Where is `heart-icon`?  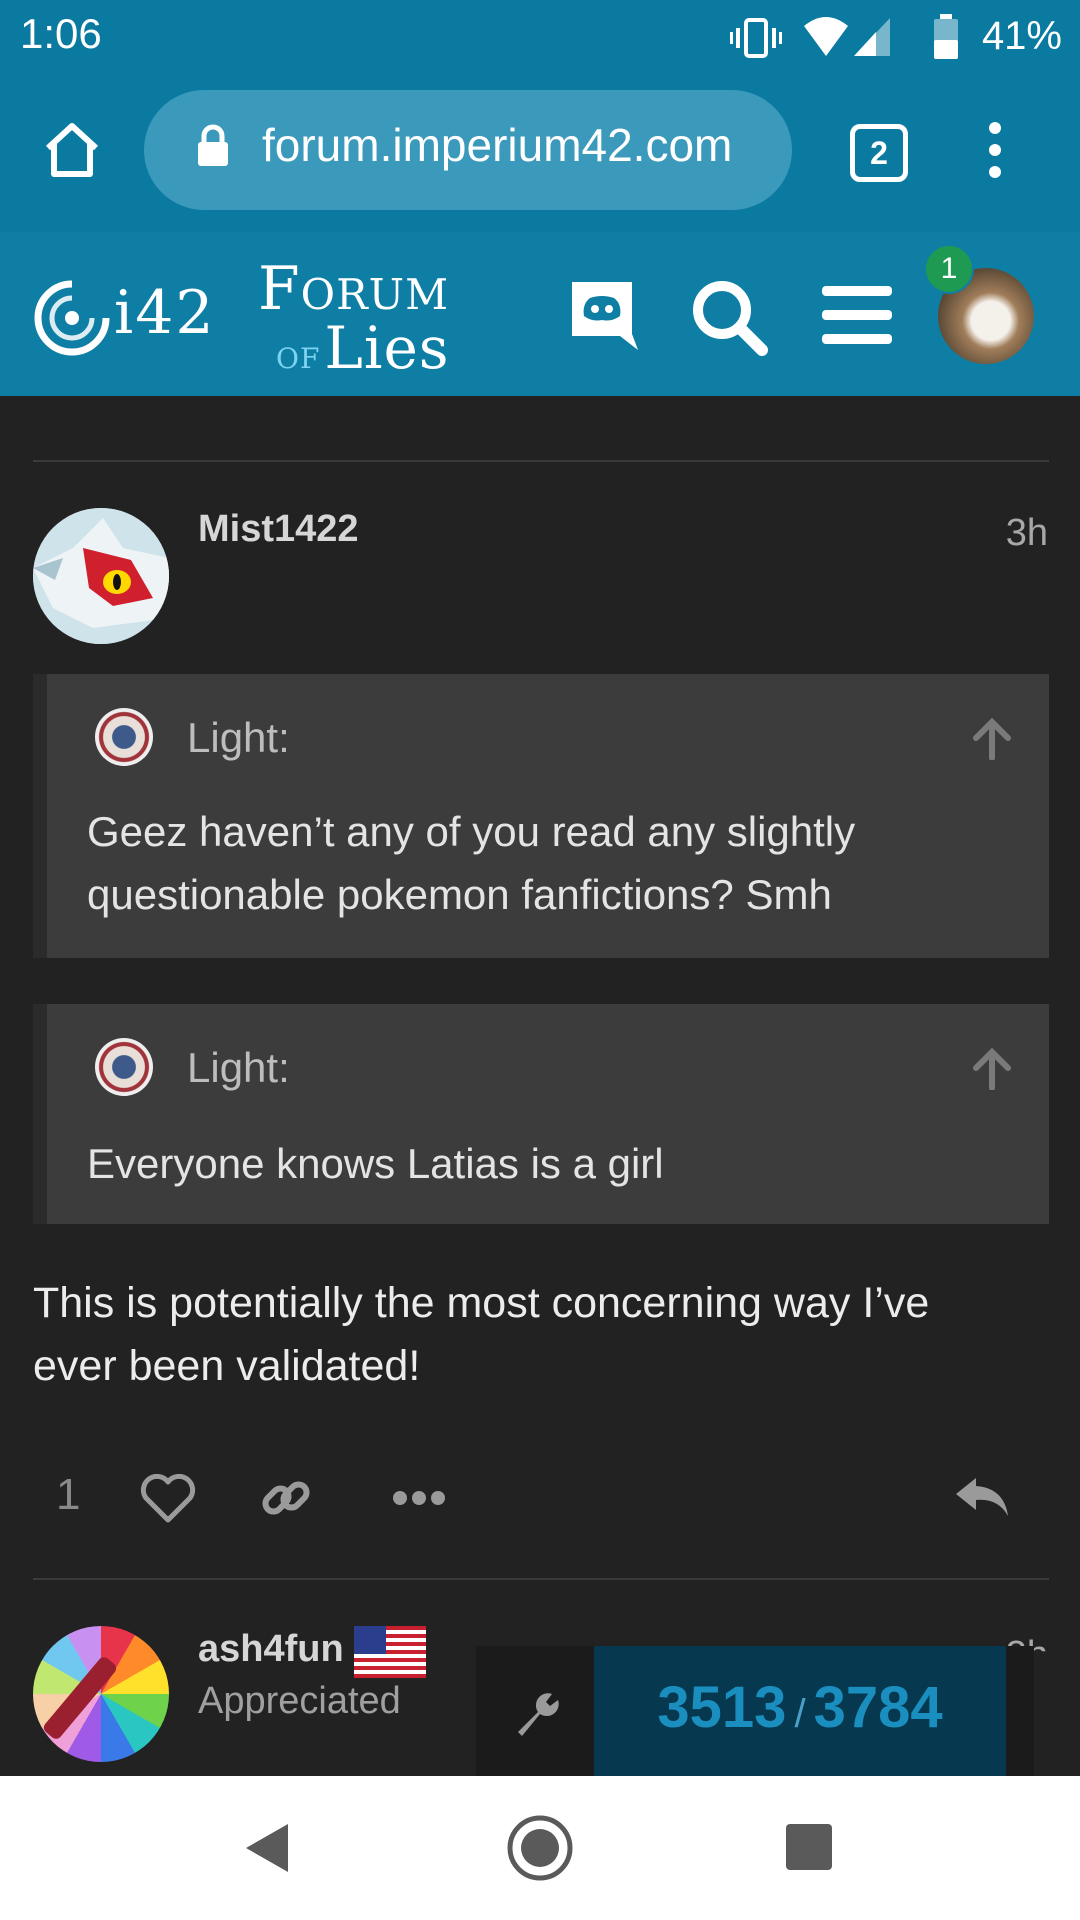
heart-icon is located at coordinates (168, 1499).